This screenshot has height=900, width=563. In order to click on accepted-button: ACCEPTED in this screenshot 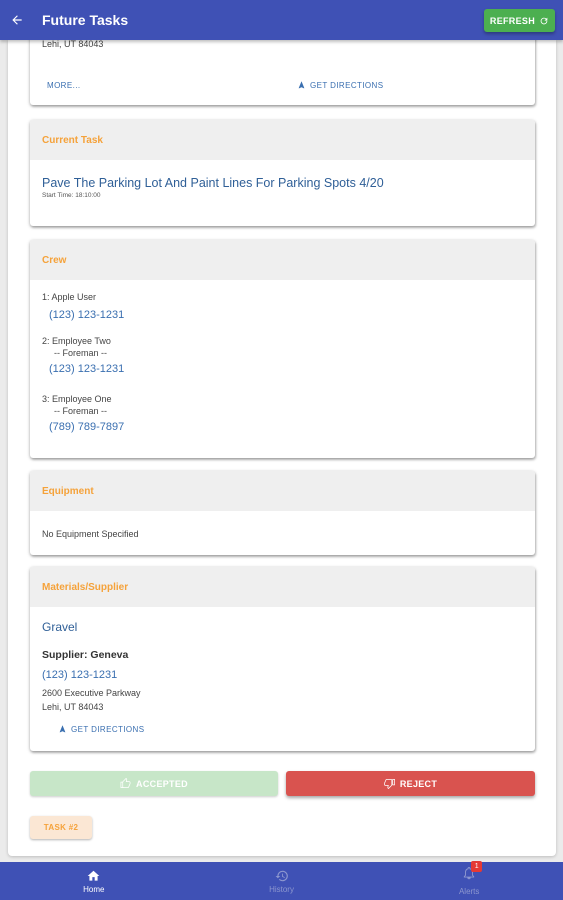, I will do `click(154, 783)`.